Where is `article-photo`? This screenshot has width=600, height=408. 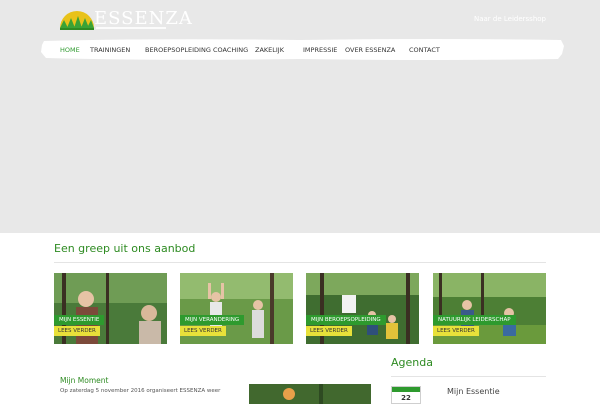 article-photo is located at coordinates (310, 394).